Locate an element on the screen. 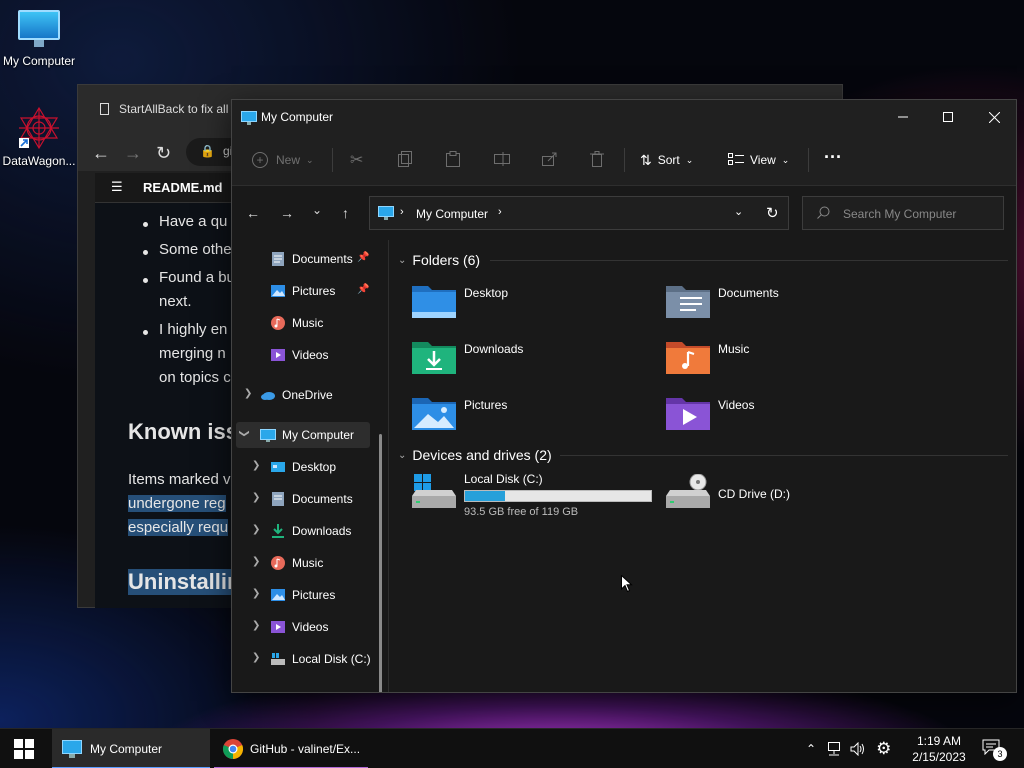 The image size is (1024, 768). chevron-down-icon: ⌄ is located at coordinates (785, 159).